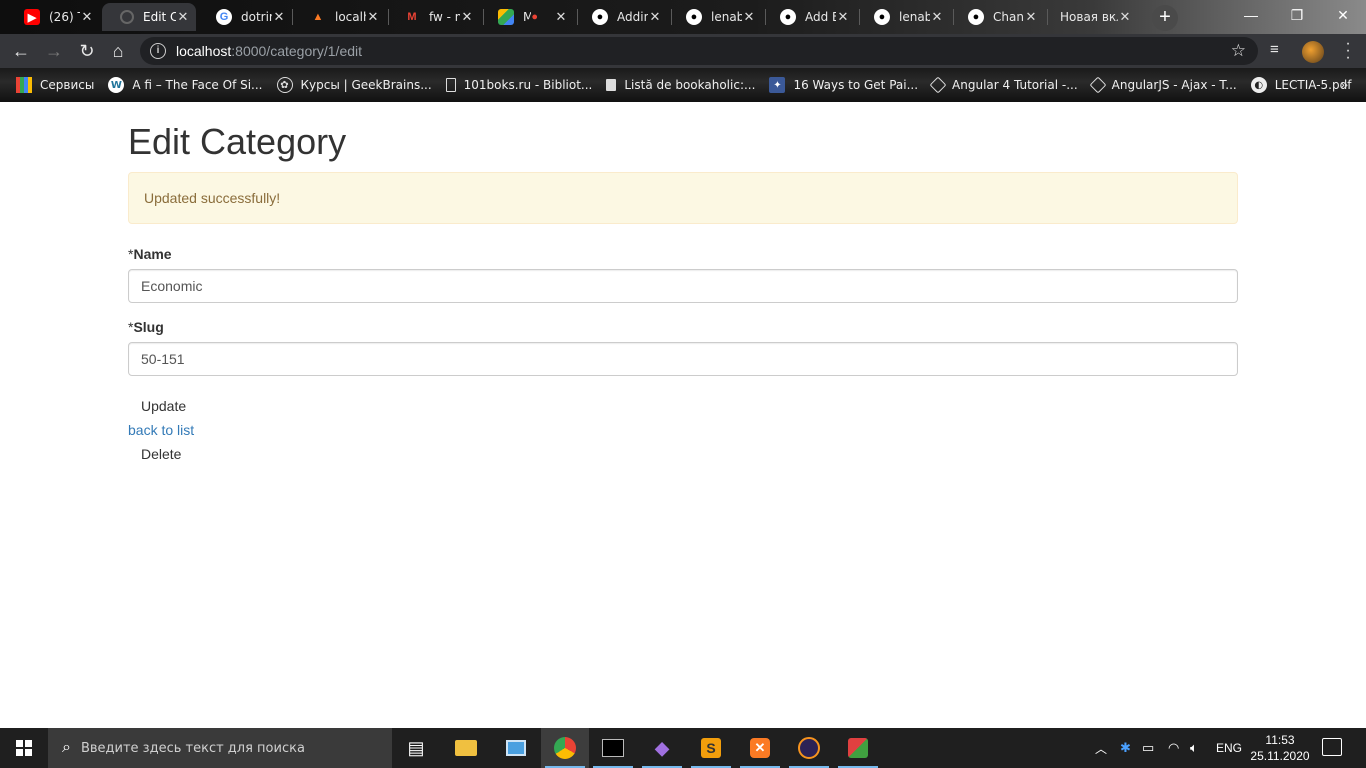 This screenshot has height=768, width=1366. I want to click on tab-title: lenab, so click(914, 17).